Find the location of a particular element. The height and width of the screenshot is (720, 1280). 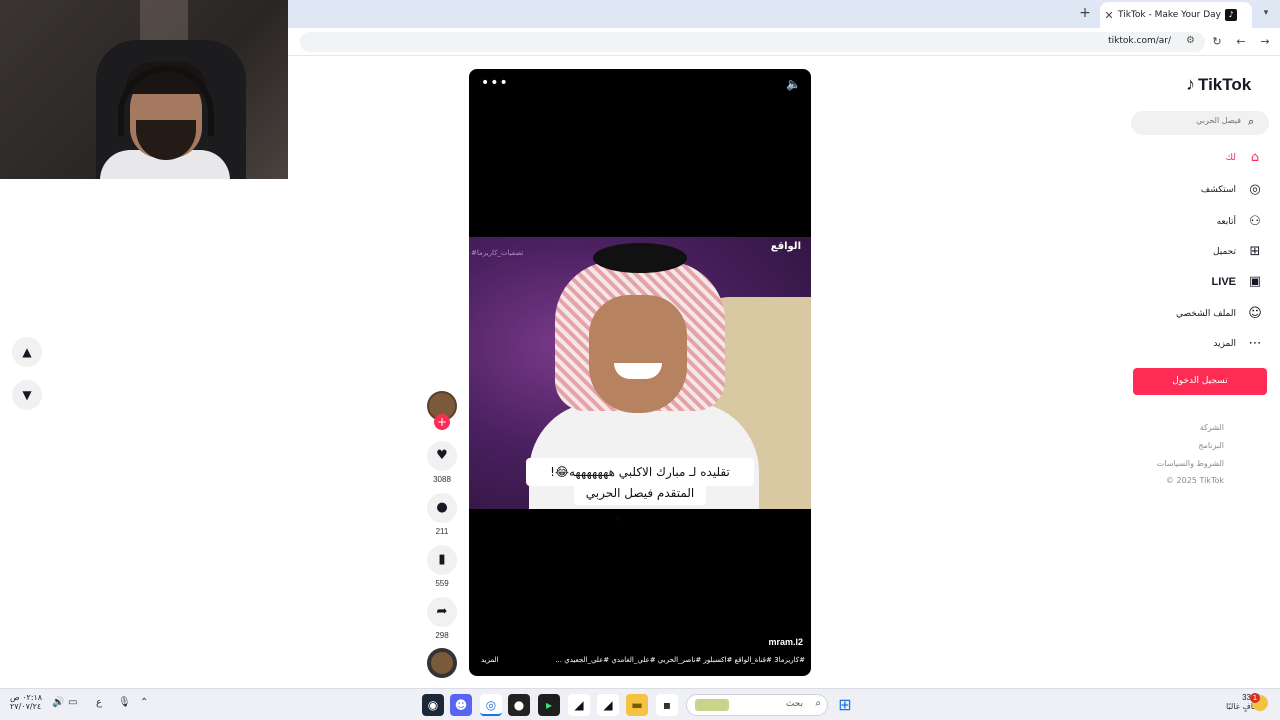

speaker-icon: 🔊 is located at coordinates (58, 702).